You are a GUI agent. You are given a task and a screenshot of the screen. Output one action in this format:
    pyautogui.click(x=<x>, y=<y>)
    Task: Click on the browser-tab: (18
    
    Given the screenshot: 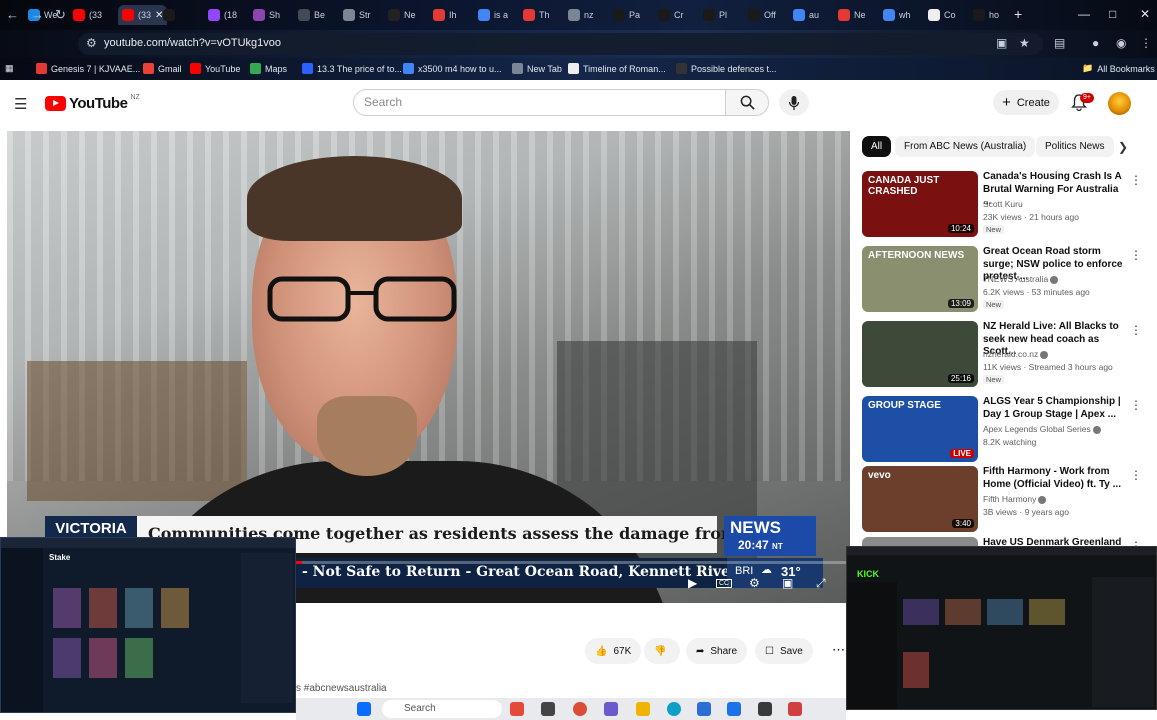 What is the action you would take?
    pyautogui.click(x=222, y=15)
    